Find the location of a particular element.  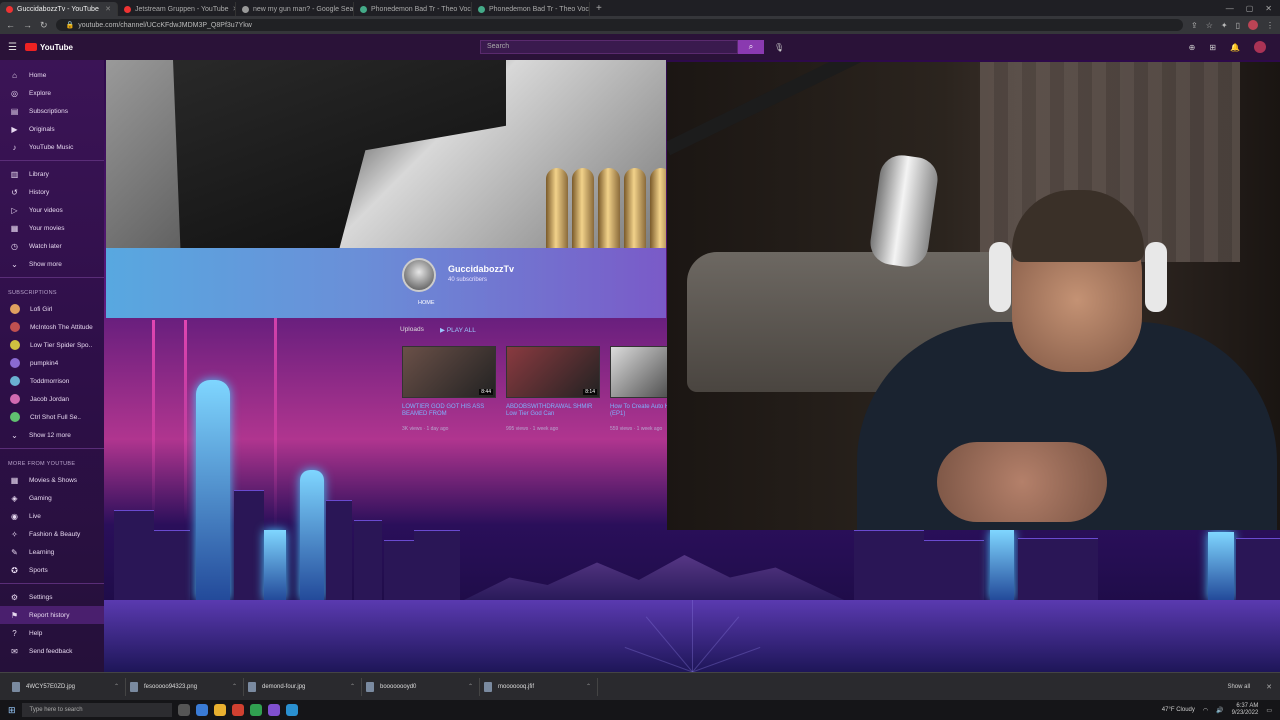

banner-bullet is located at coordinates (635, 208).